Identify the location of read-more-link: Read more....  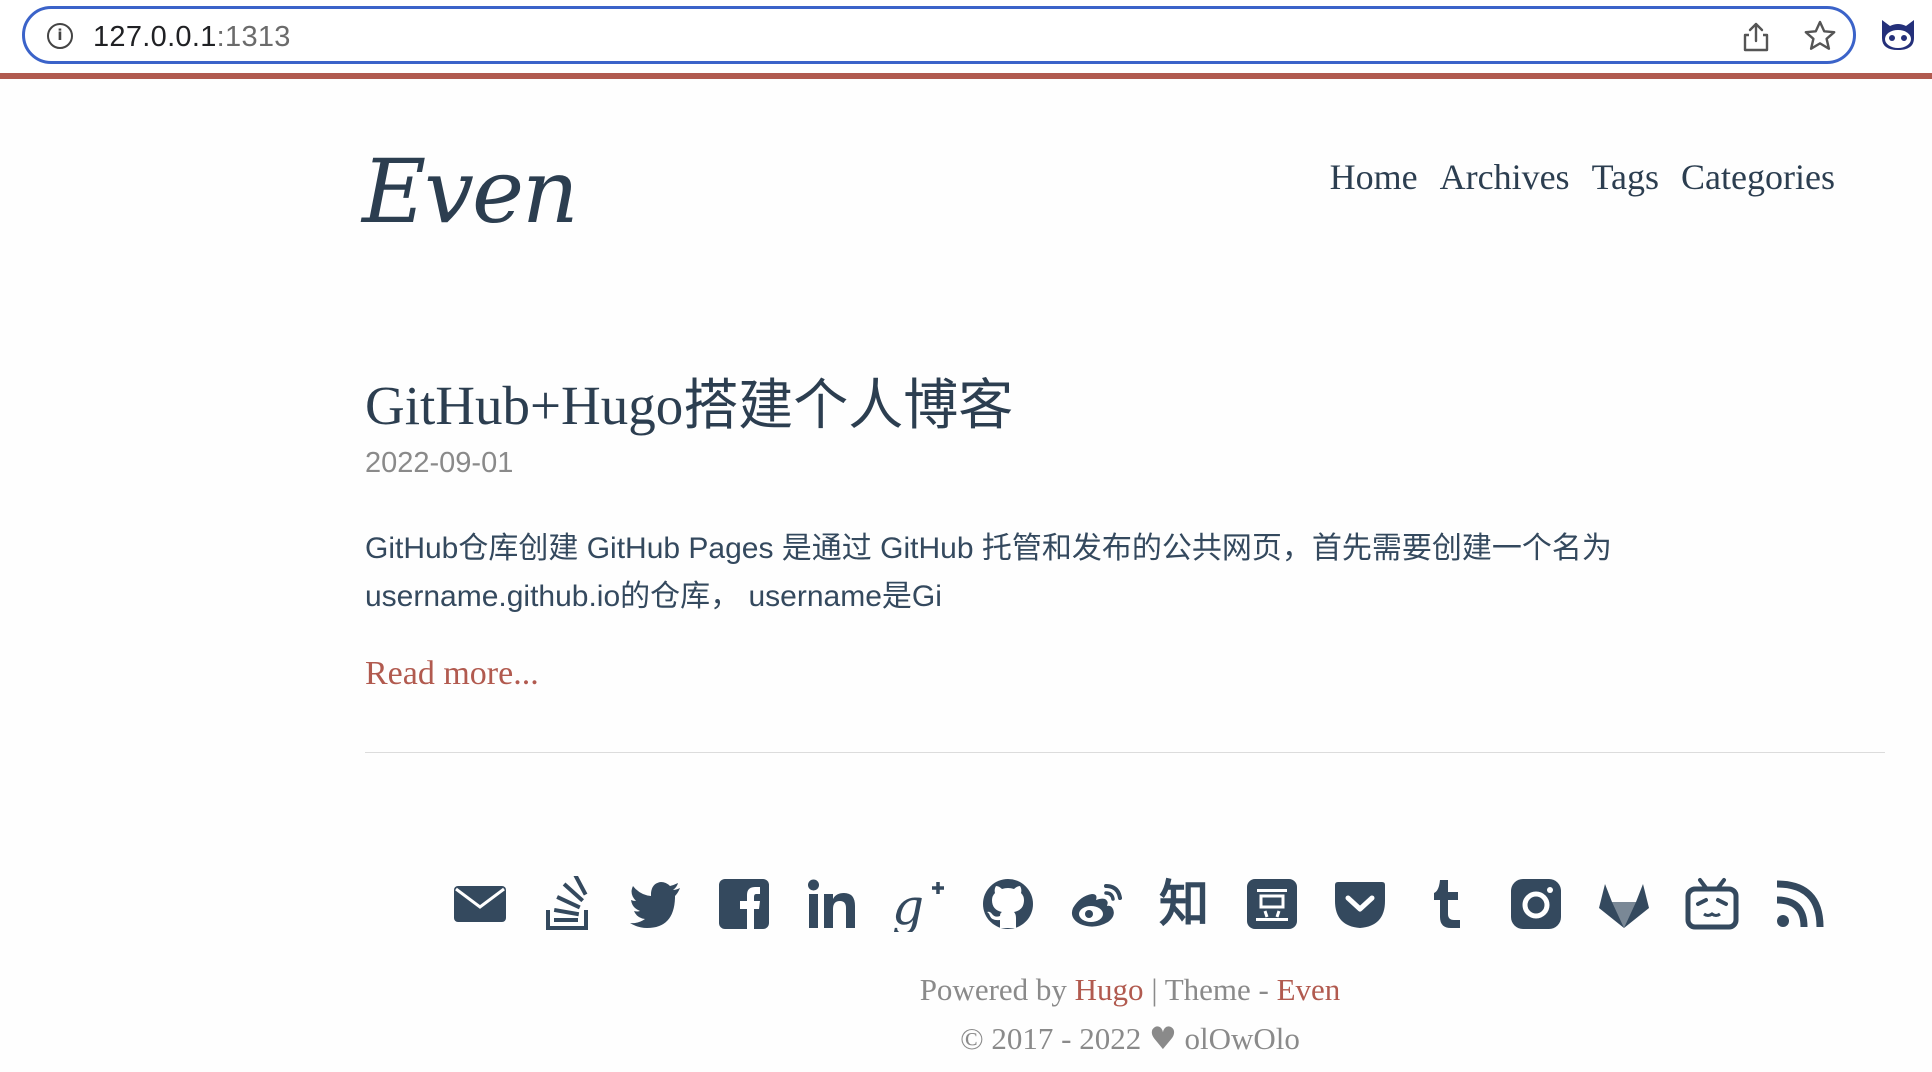
(452, 674).